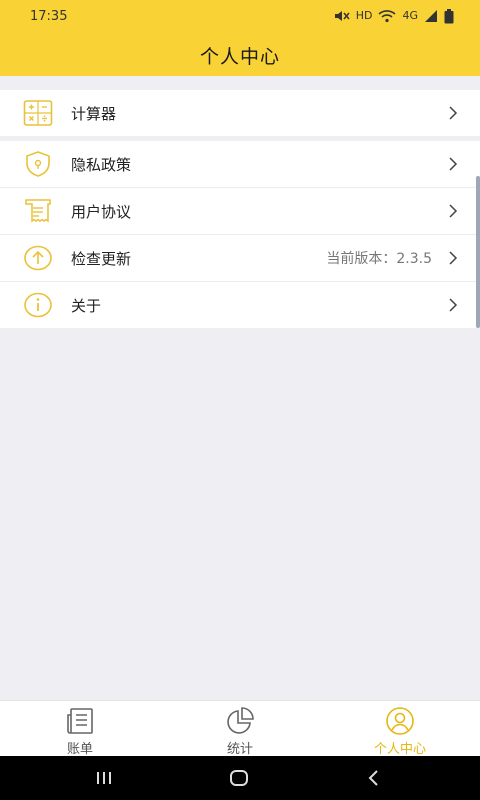 The width and height of the screenshot is (480, 800). Describe the element at coordinates (79, 749) in the screenshot. I see `tab-label: 账单` at that location.